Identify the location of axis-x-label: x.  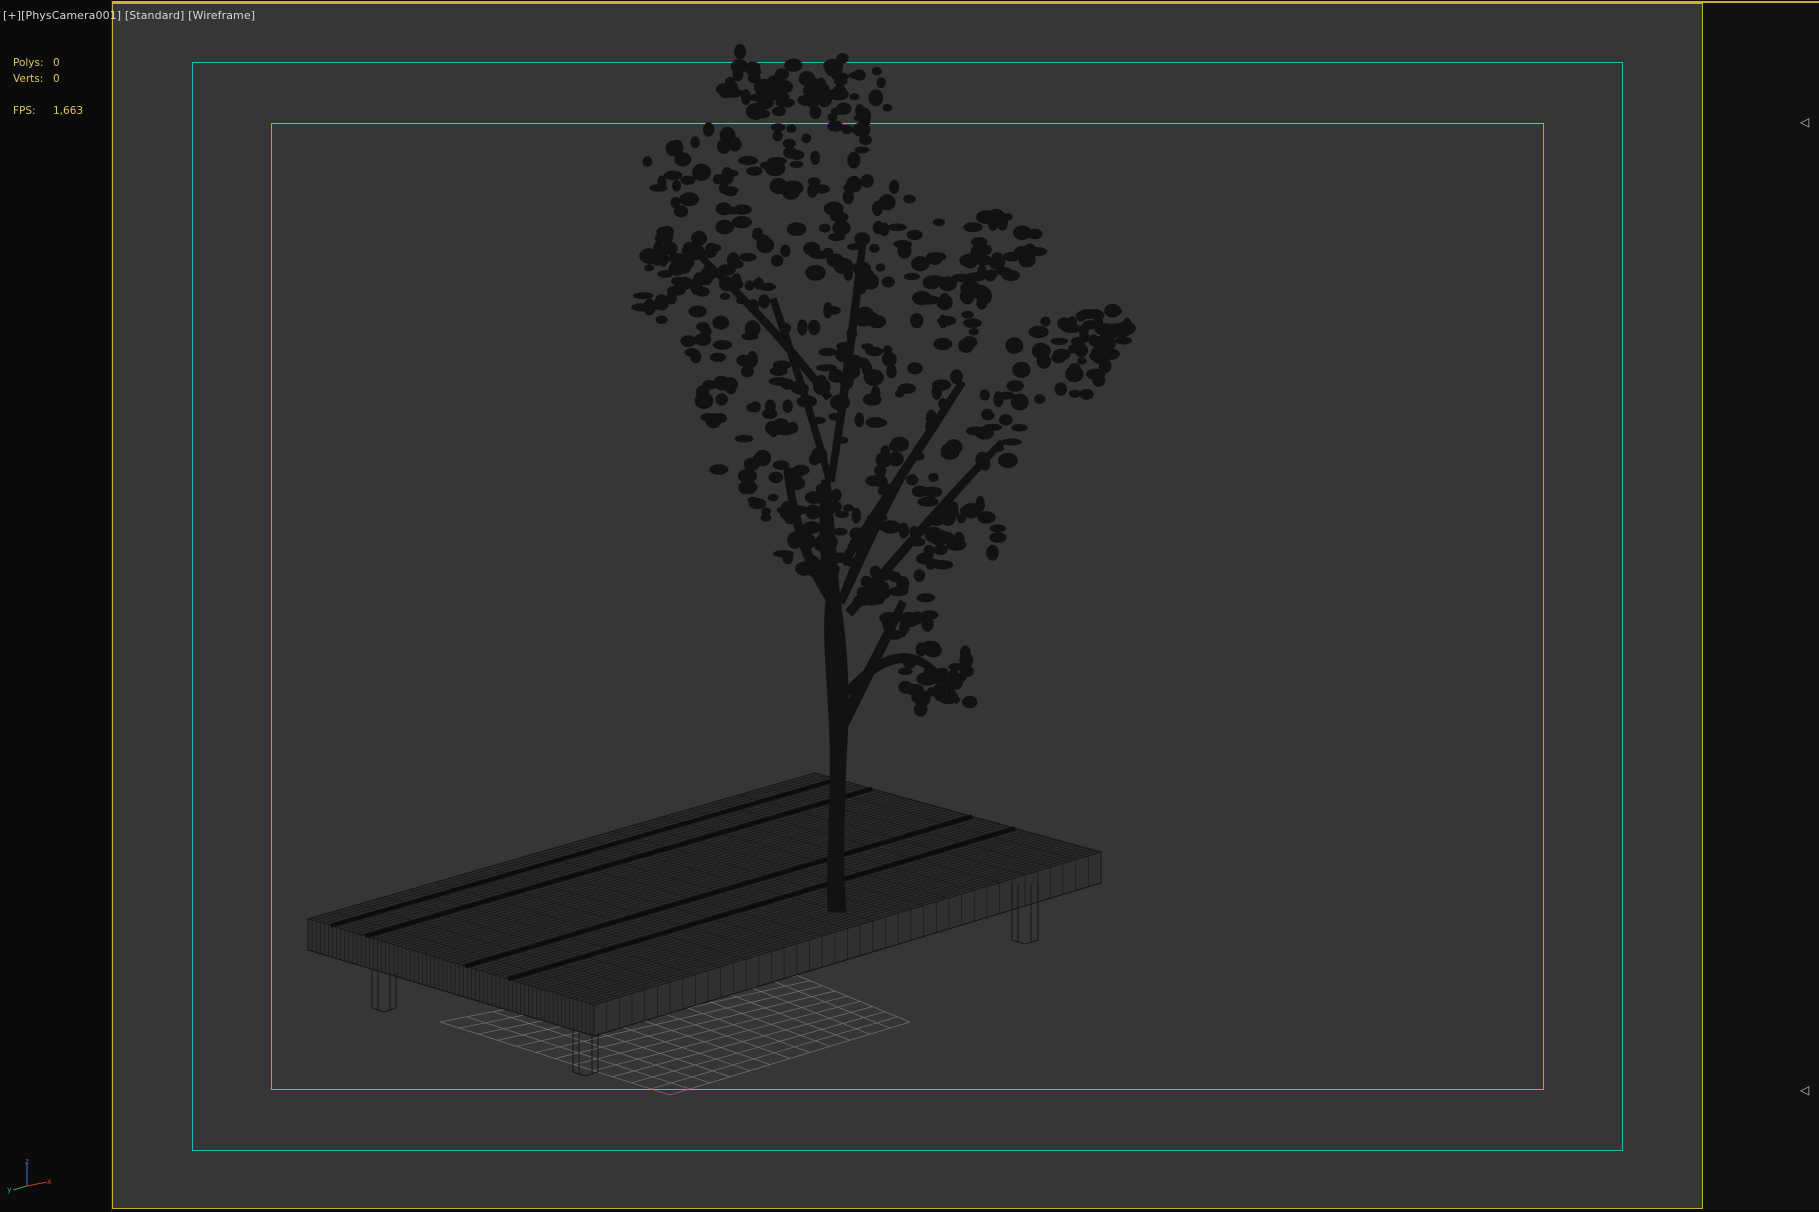
(49, 1181).